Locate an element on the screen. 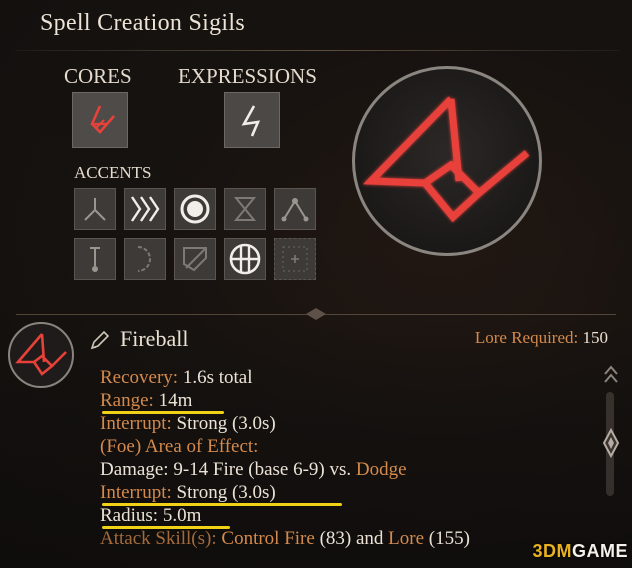  interrupt-label: Interrupt: is located at coordinates (136, 423).